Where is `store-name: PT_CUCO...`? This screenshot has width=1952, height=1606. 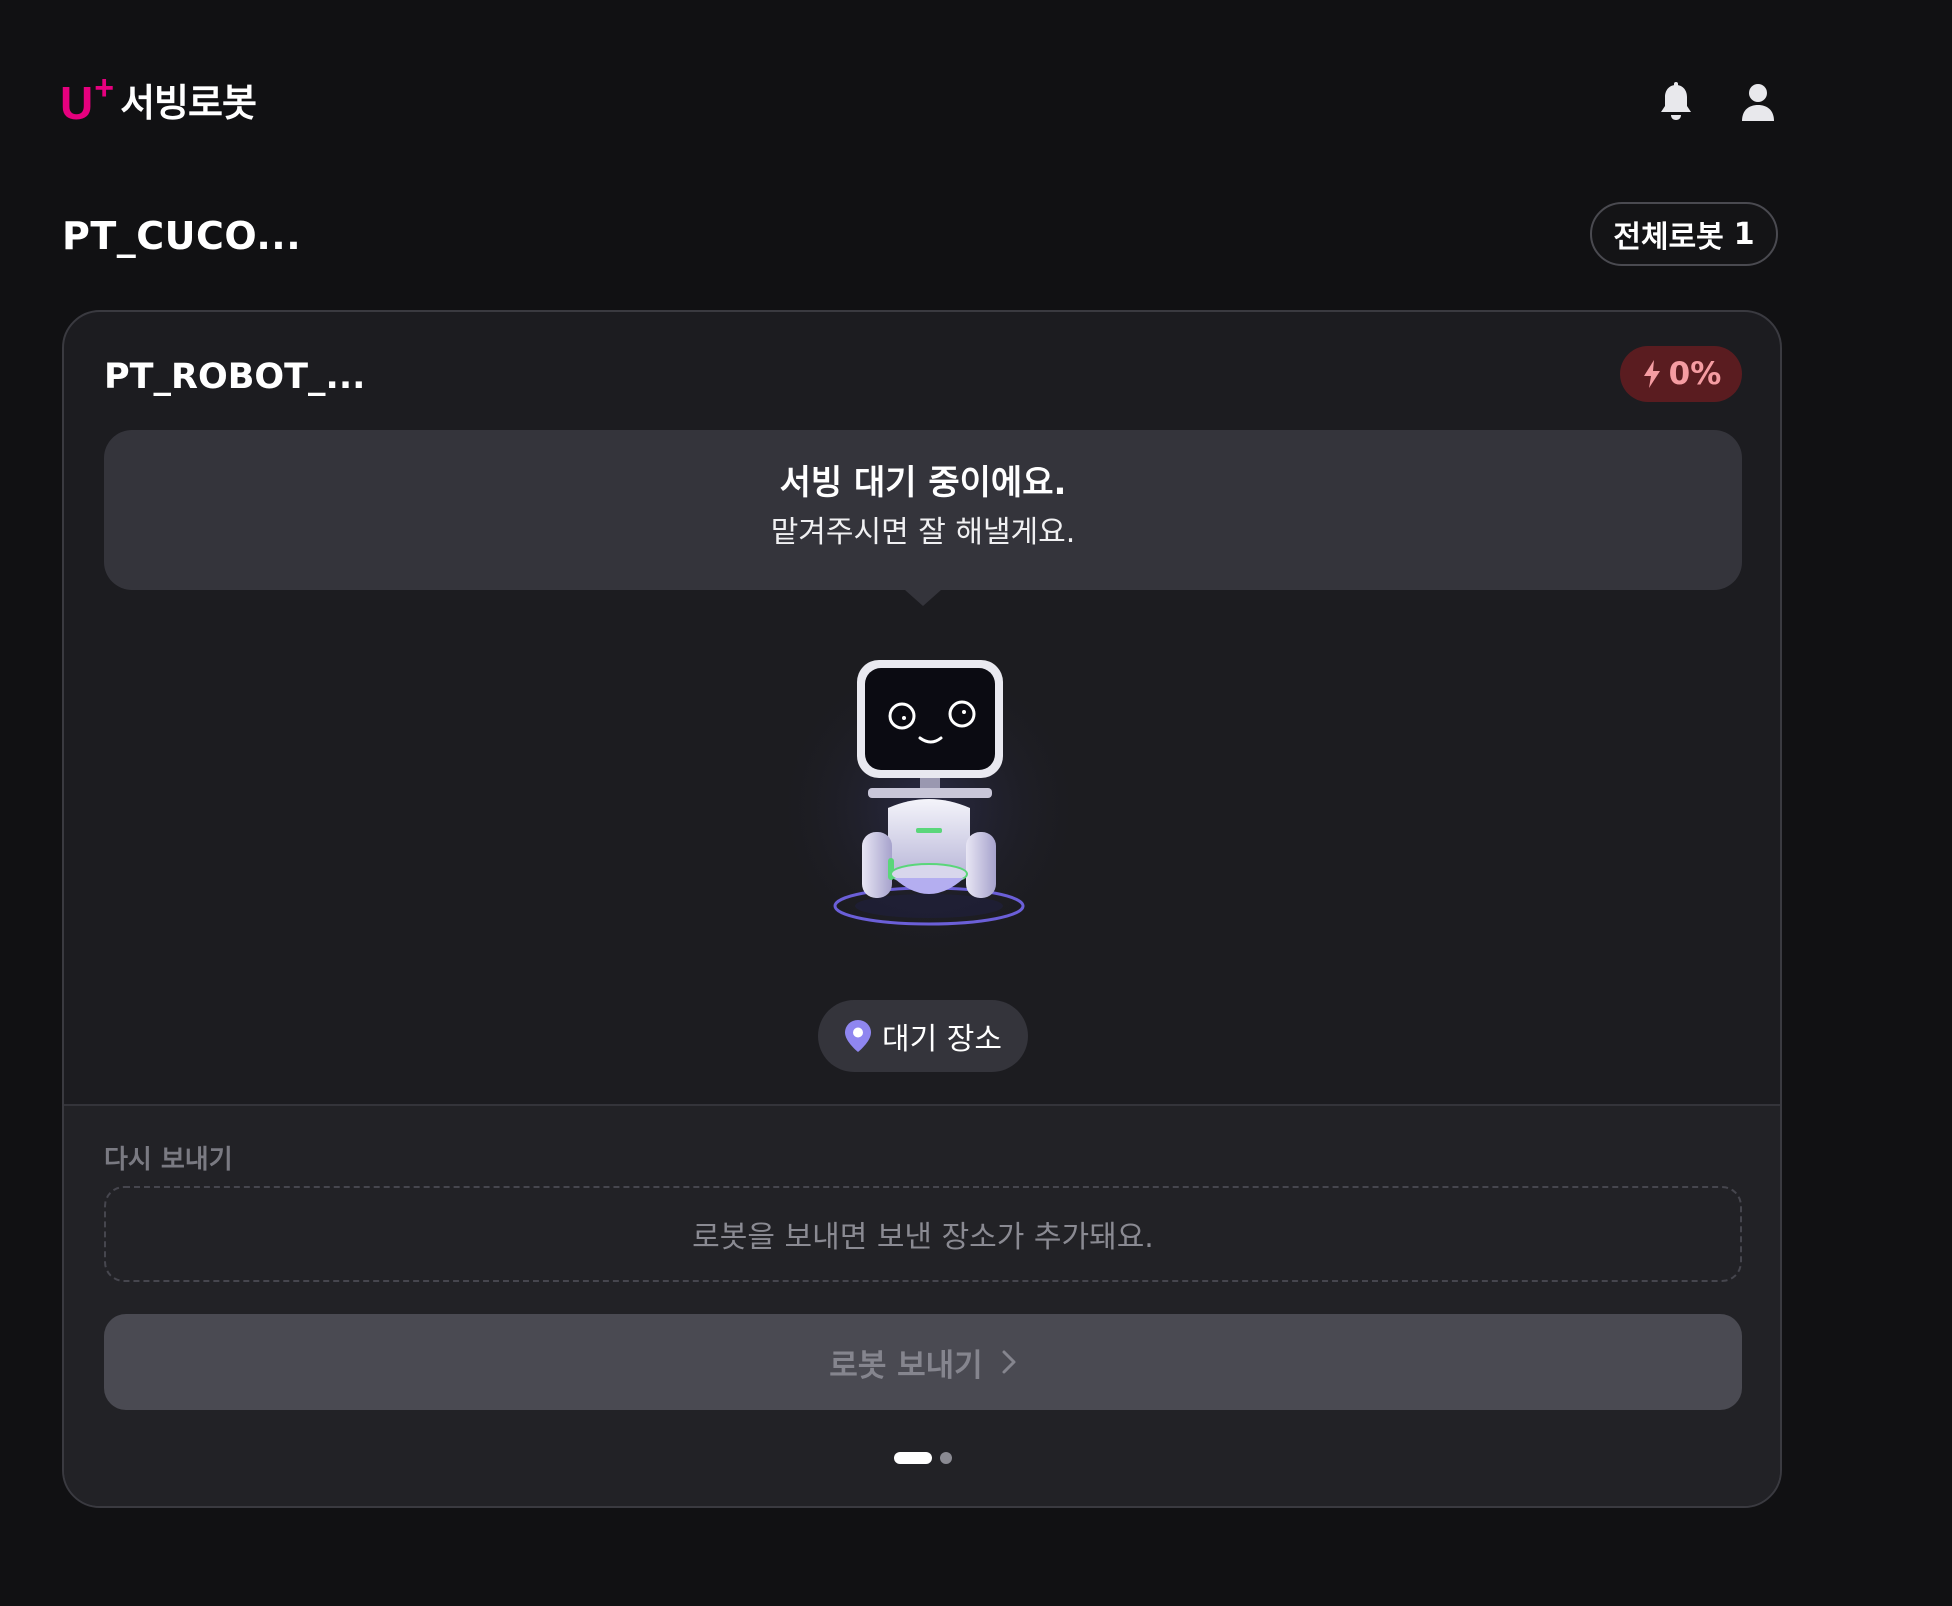
store-name: PT_CUCO... is located at coordinates (182, 236).